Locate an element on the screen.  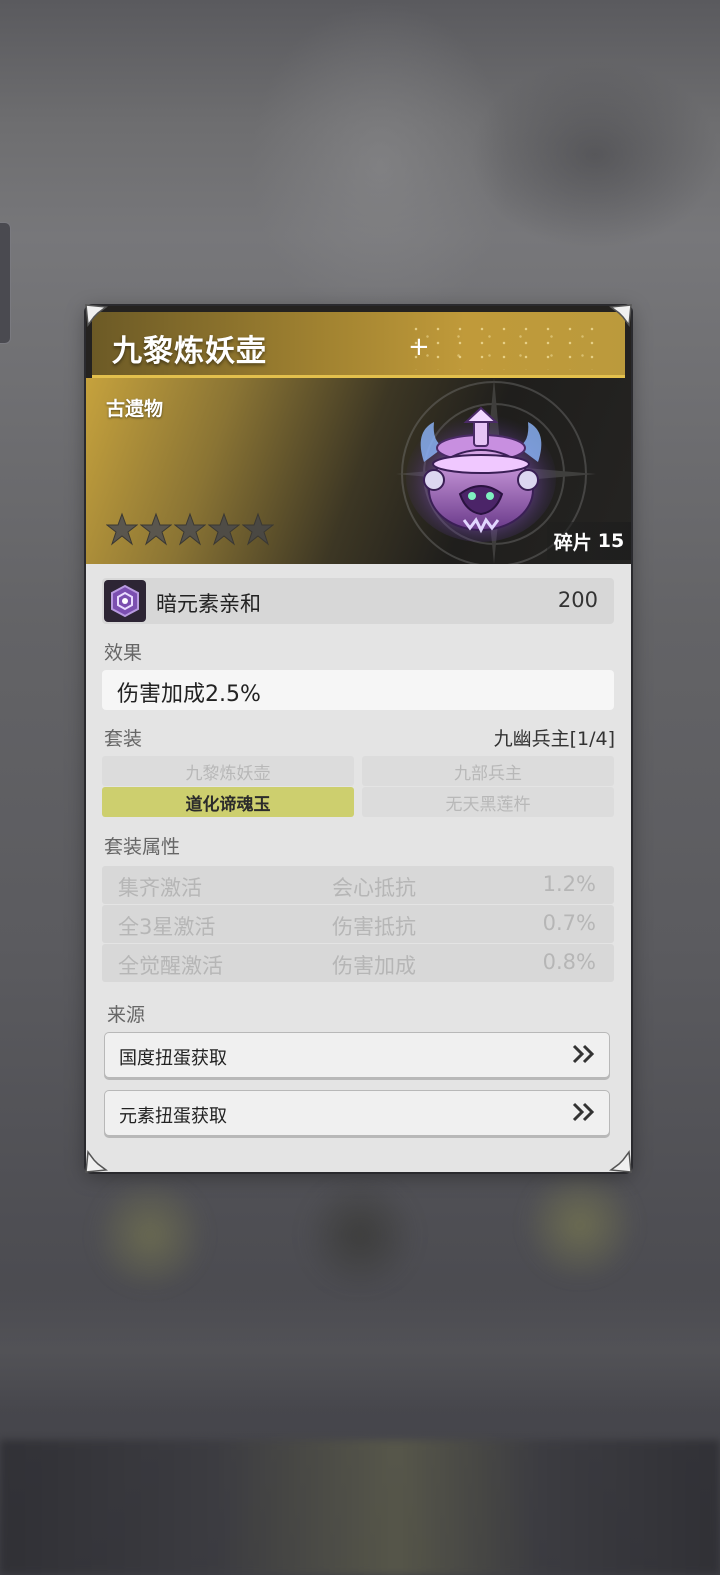
dark-element-icon is located at coordinates (125, 601).